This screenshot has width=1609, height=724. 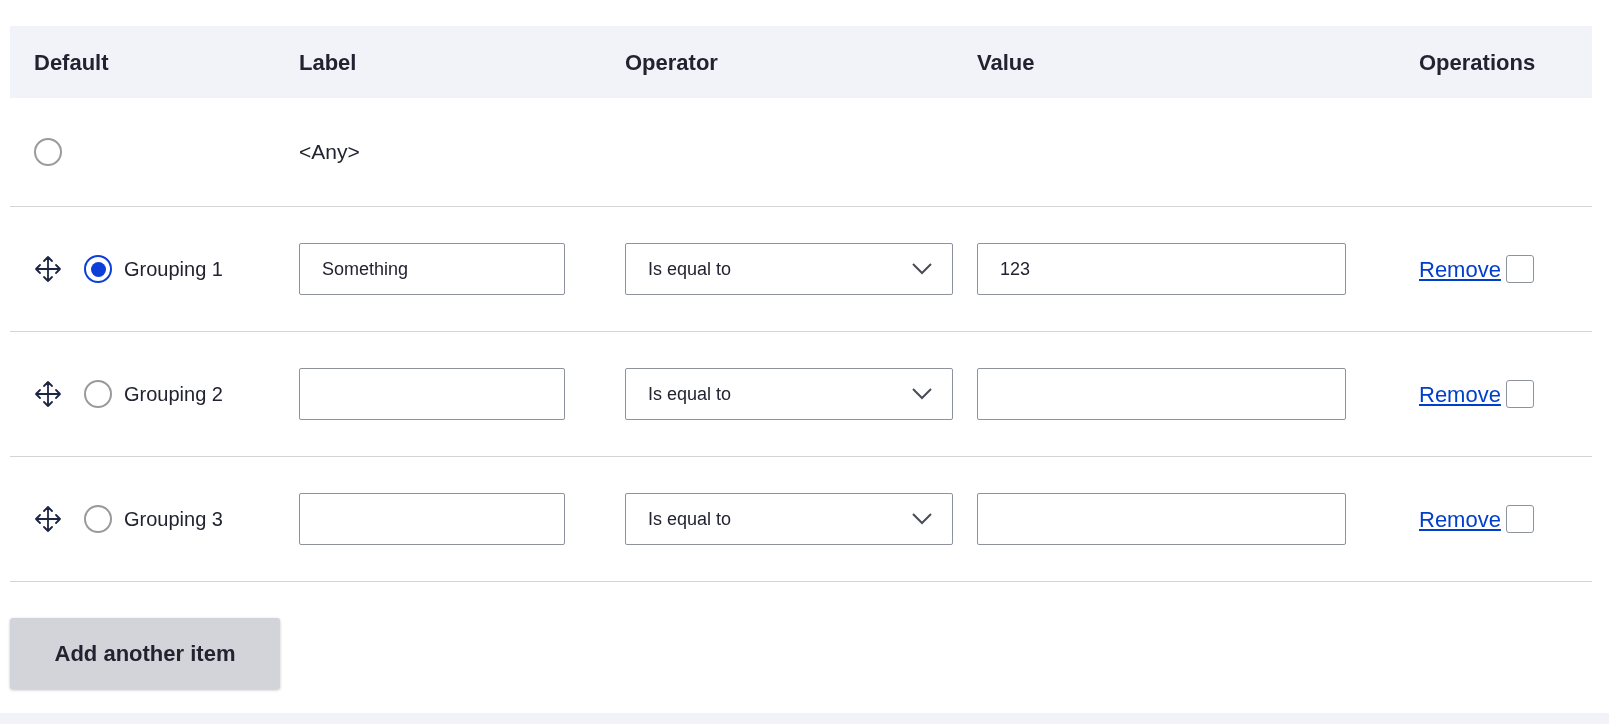 I want to click on column-header: Label, so click(x=328, y=62).